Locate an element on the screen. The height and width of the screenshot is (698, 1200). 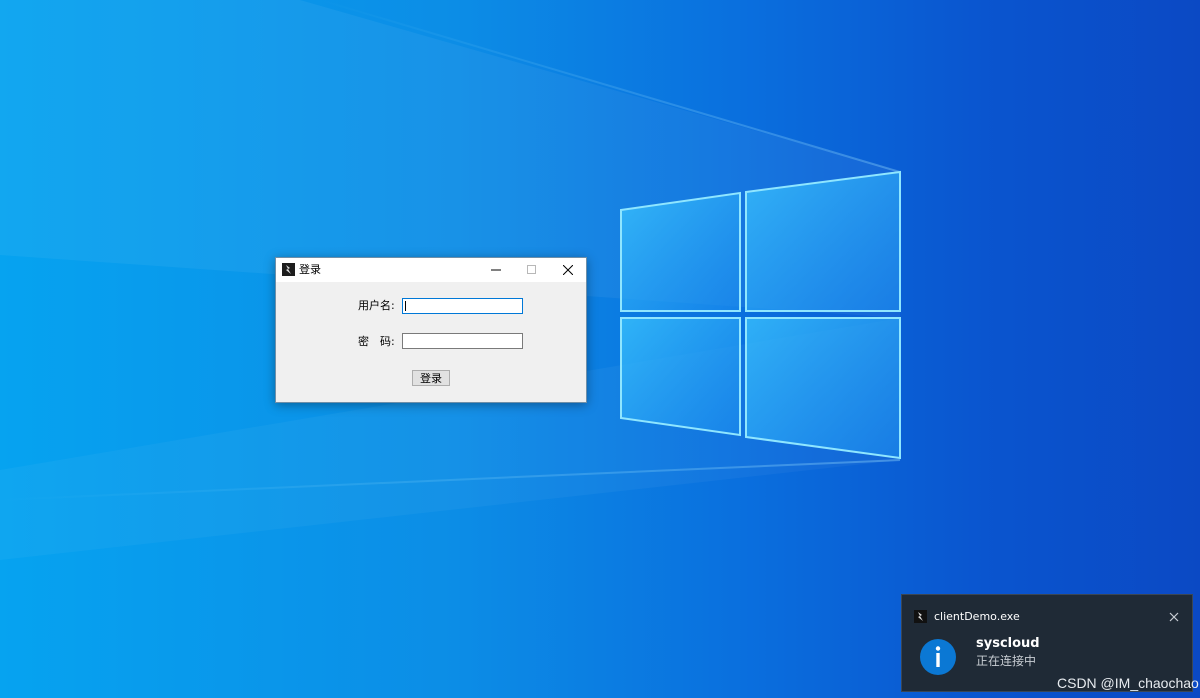
maximize-icon is located at coordinates (531, 269).